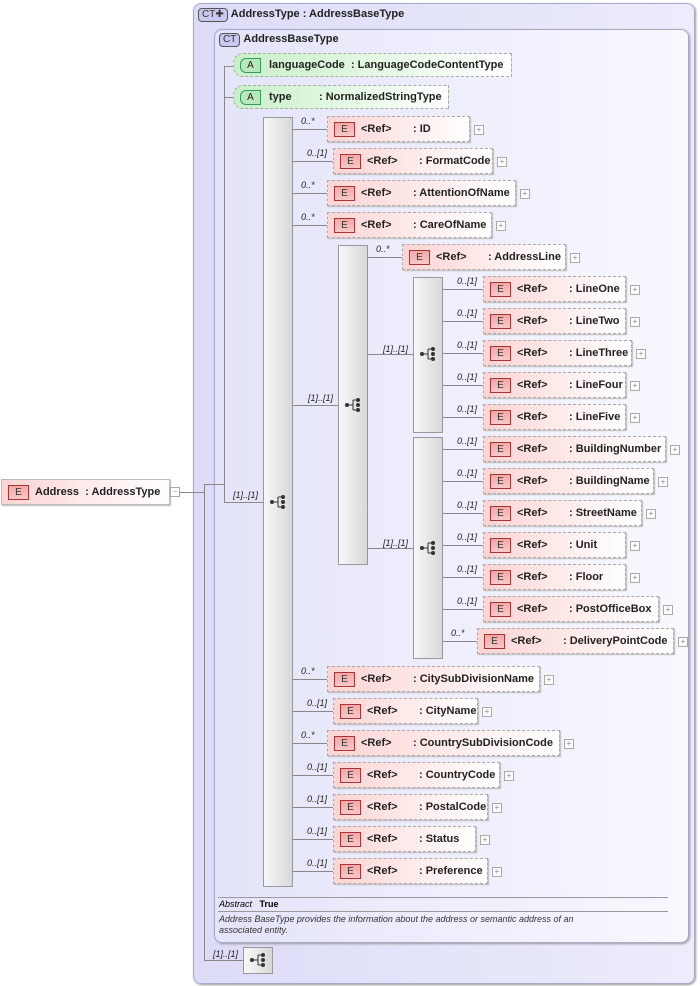 Image resolution: width=700 pixels, height=986 pixels. Describe the element at coordinates (409, 225) in the screenshot. I see `element-ref: E <Ref> : CareOfName` at that location.